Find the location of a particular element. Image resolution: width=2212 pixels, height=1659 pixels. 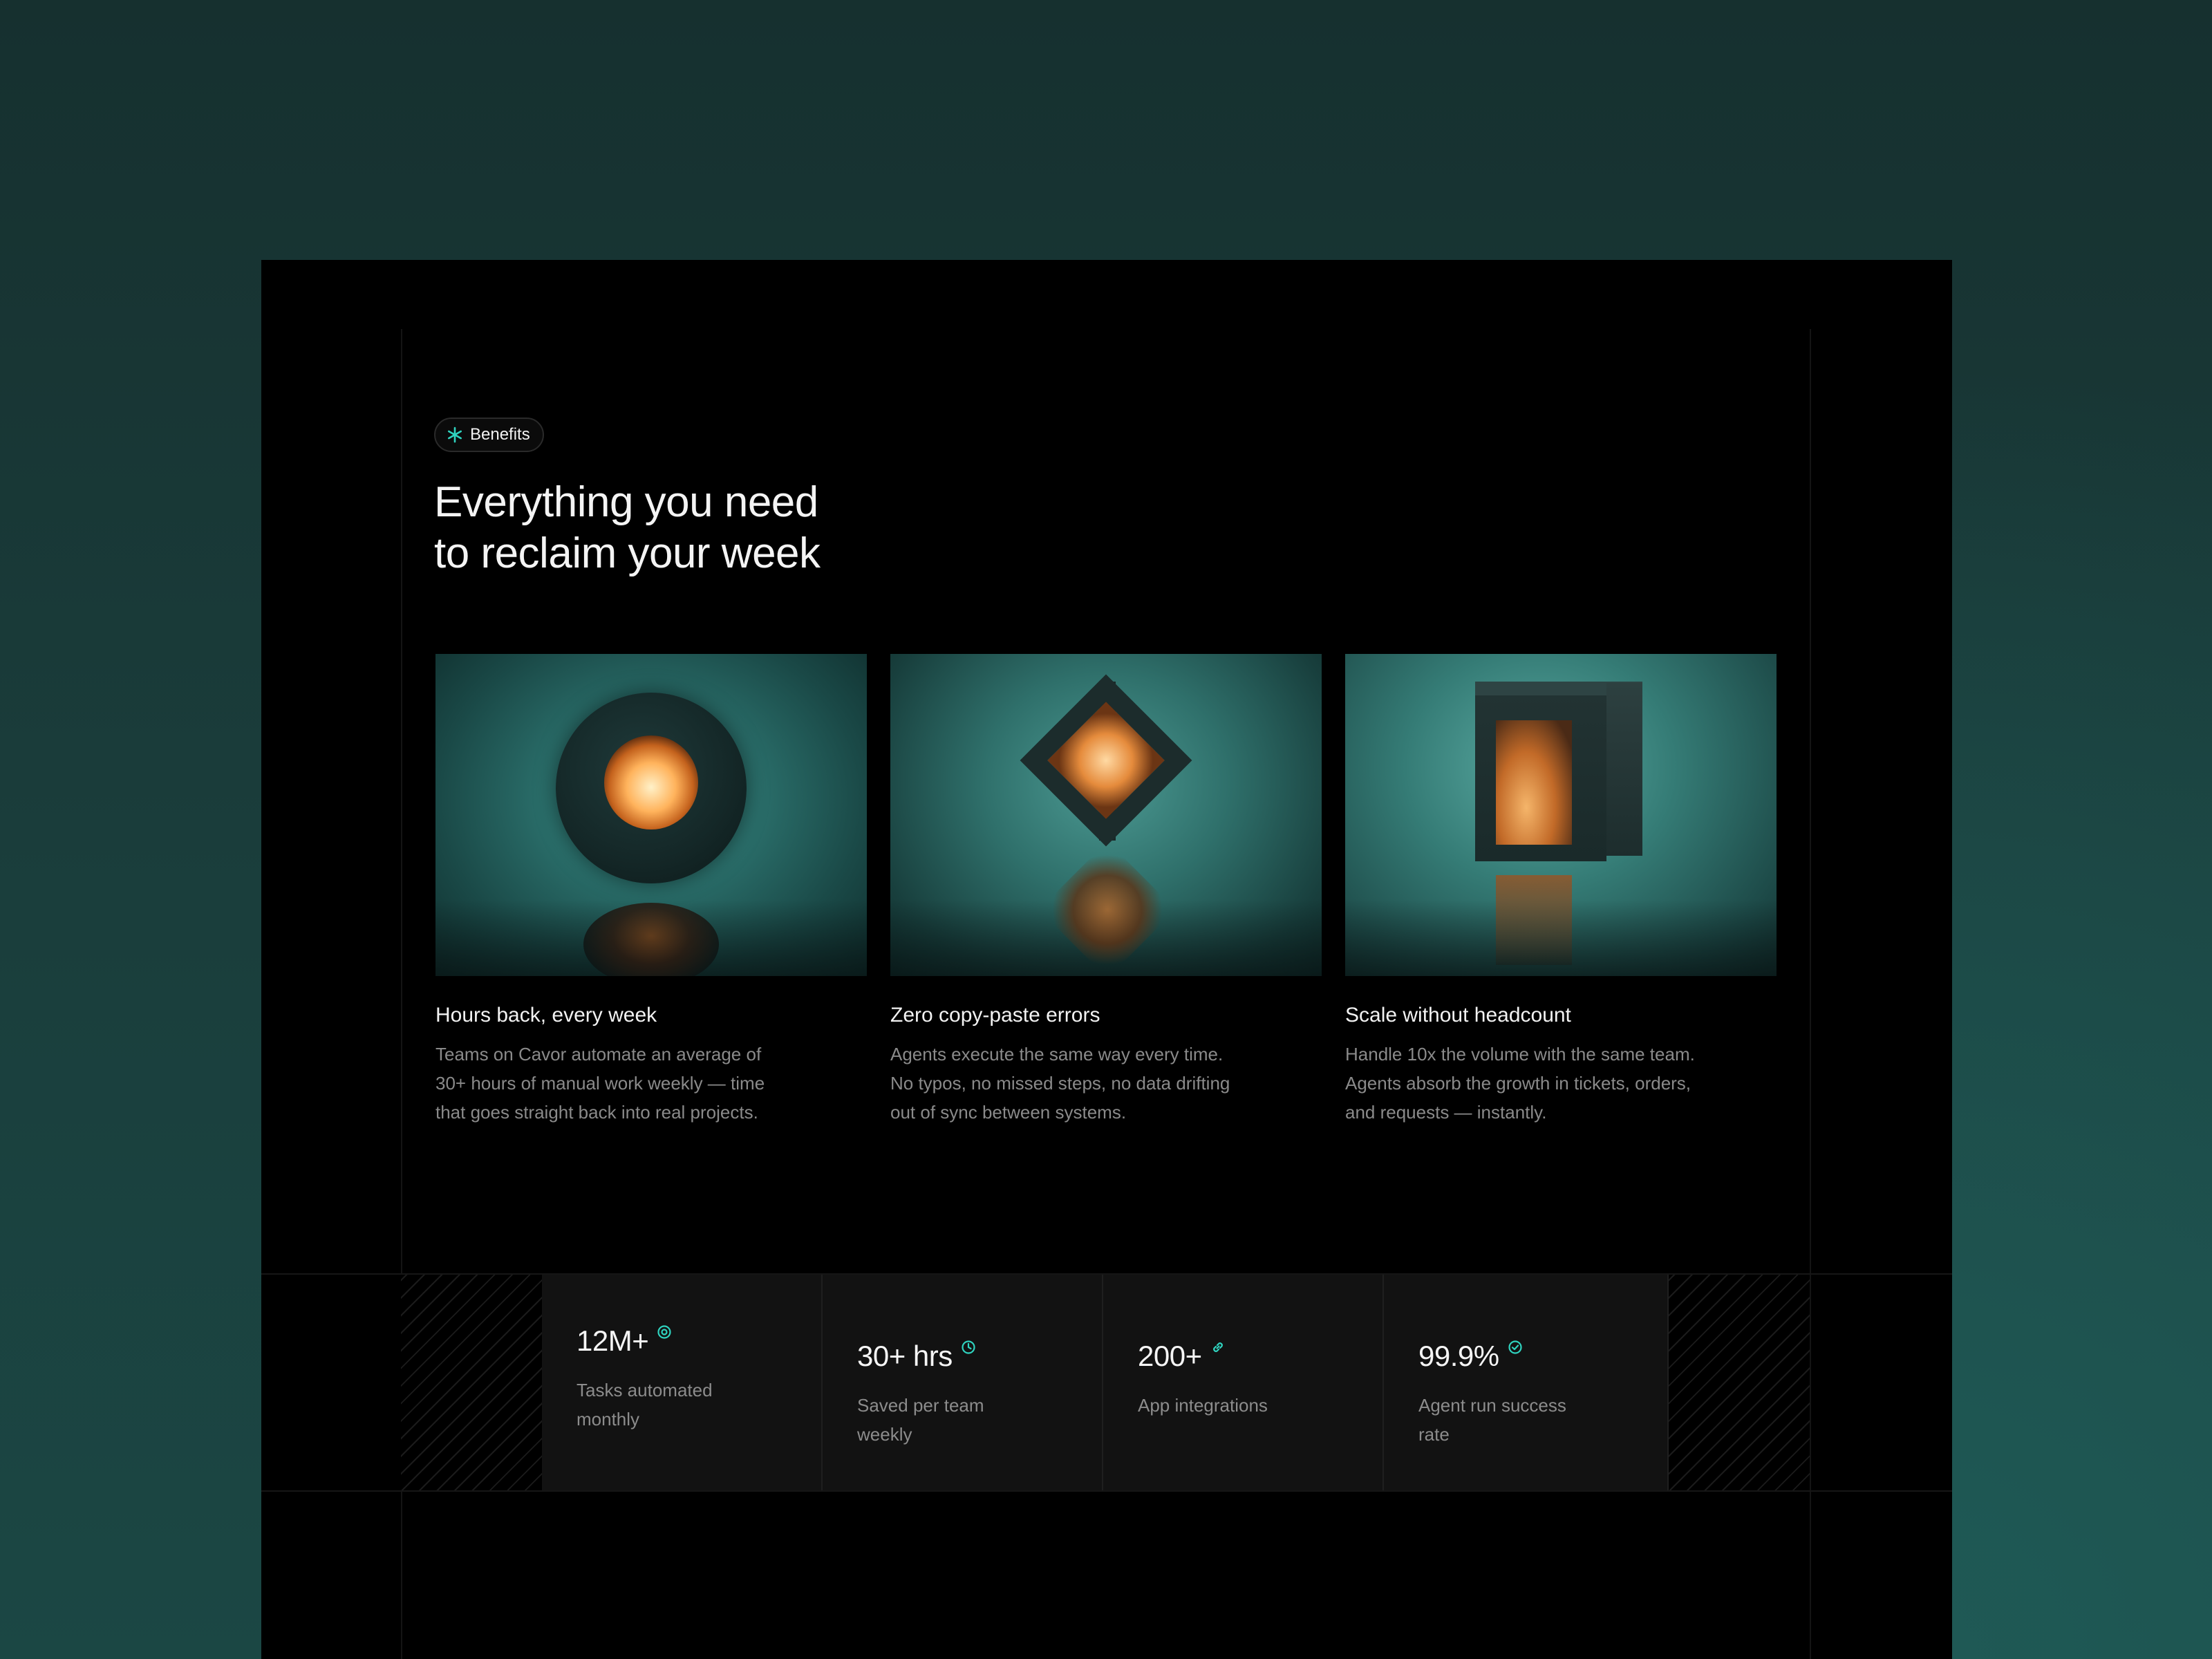

diamond-illustration is located at coordinates (1106, 815).